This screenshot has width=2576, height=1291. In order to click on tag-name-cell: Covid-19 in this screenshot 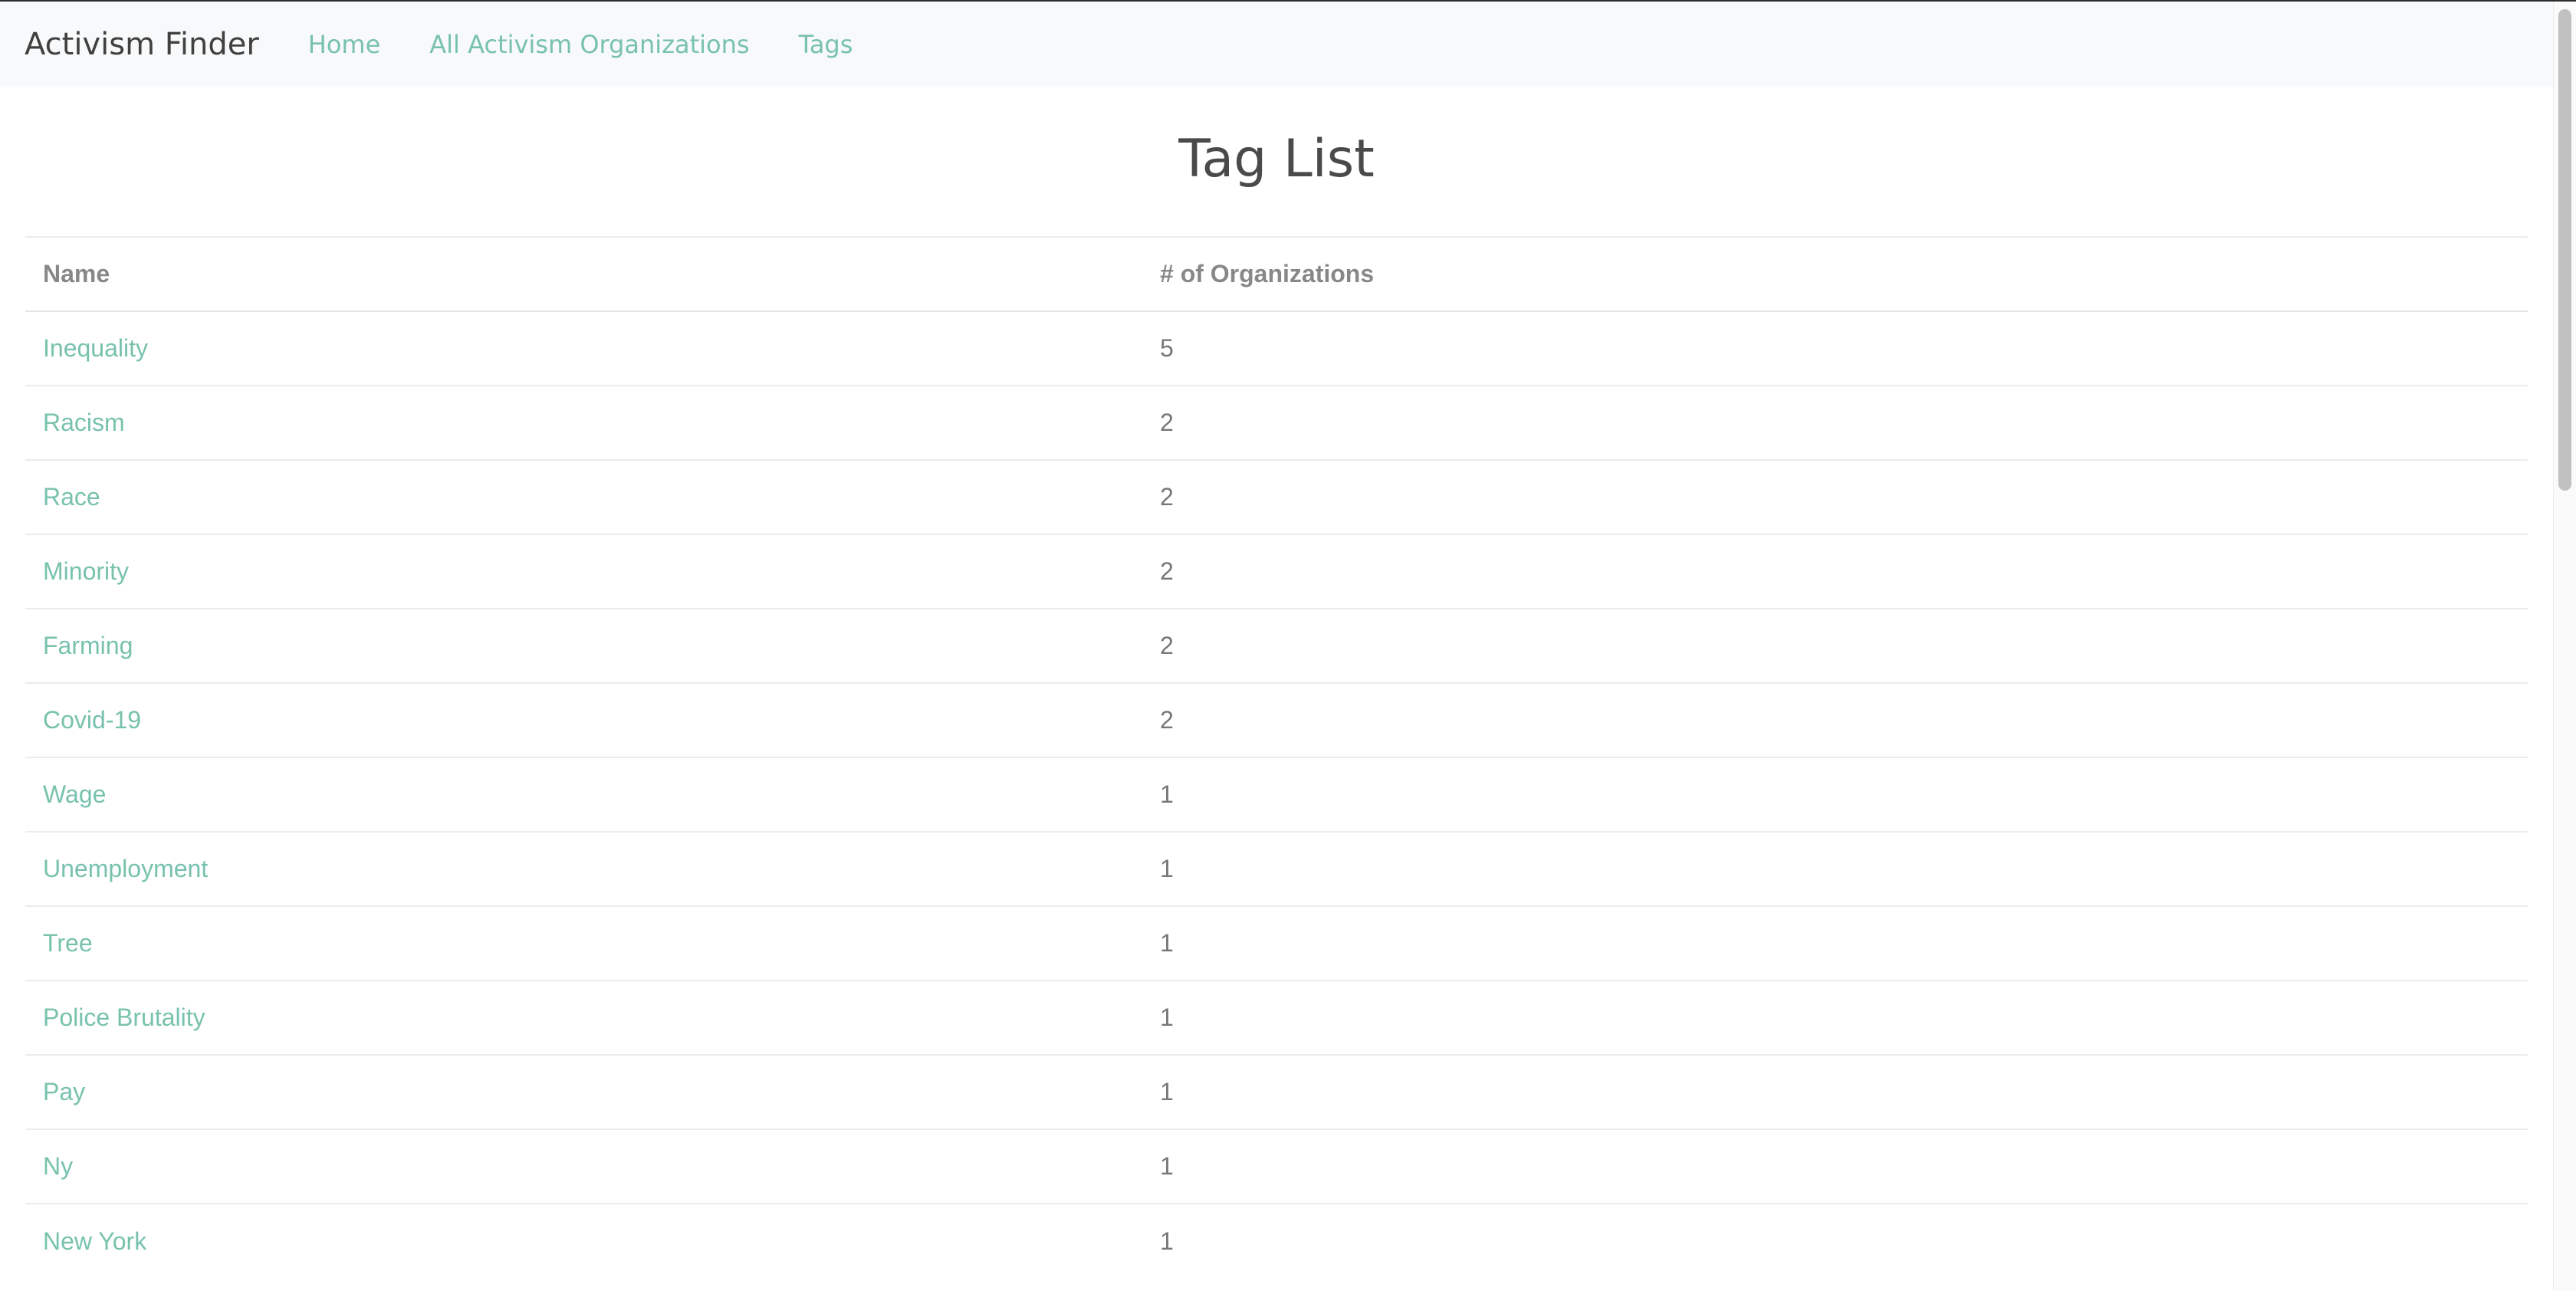, I will do `click(583, 719)`.